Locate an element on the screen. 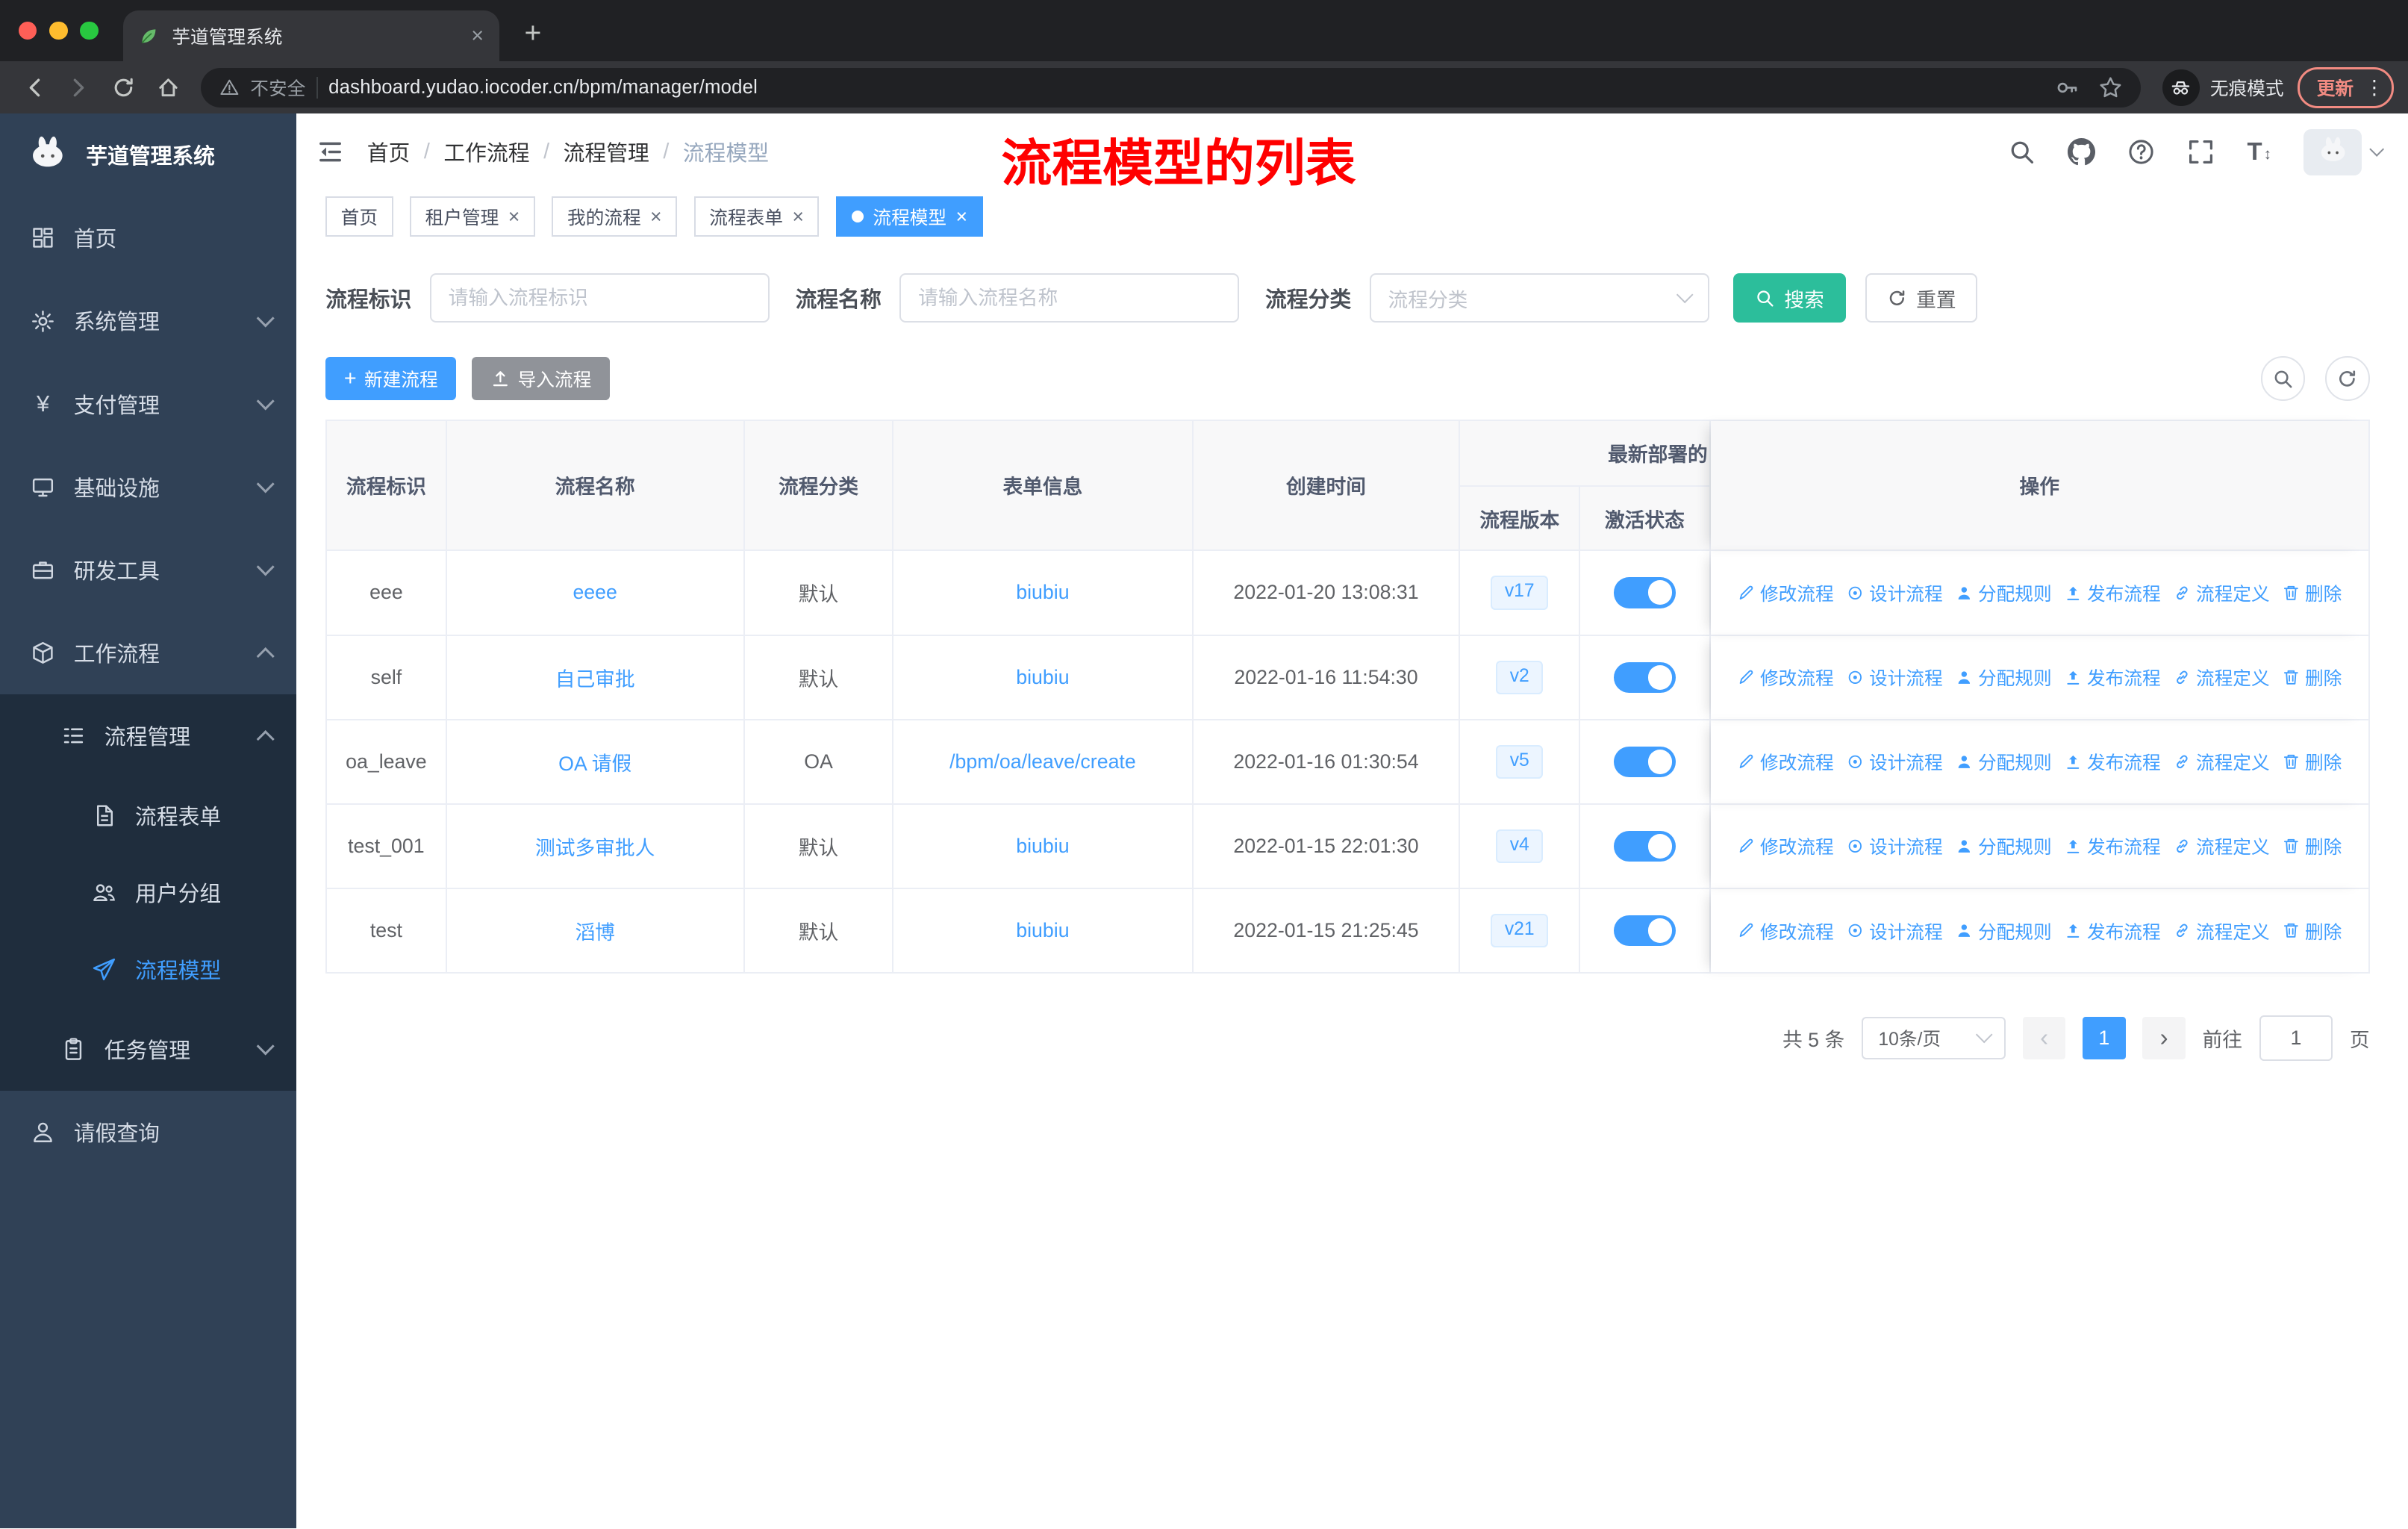 Image resolution: width=2408 pixels, height=1529 pixels. tag-home: 首页 is located at coordinates (359, 217).